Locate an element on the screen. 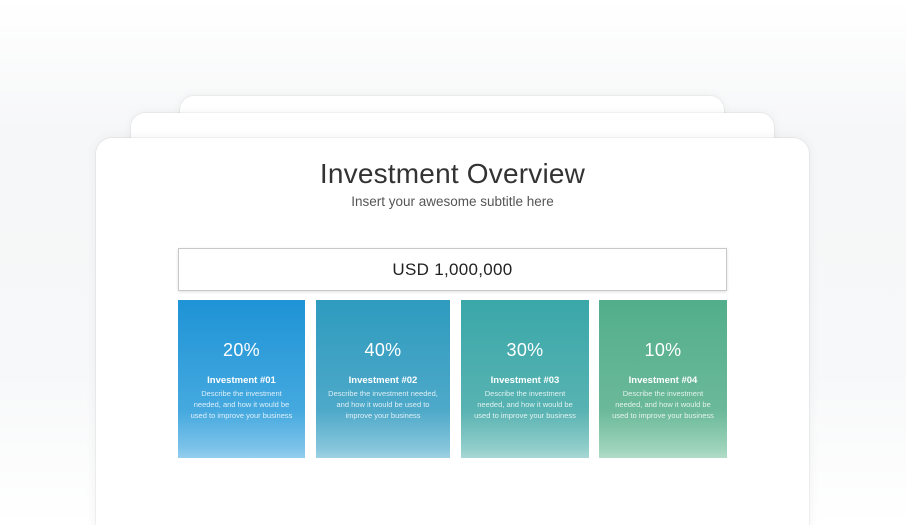 Image resolution: width=906 pixels, height=525 pixels. investment-name: Investment #01 is located at coordinates (241, 380).